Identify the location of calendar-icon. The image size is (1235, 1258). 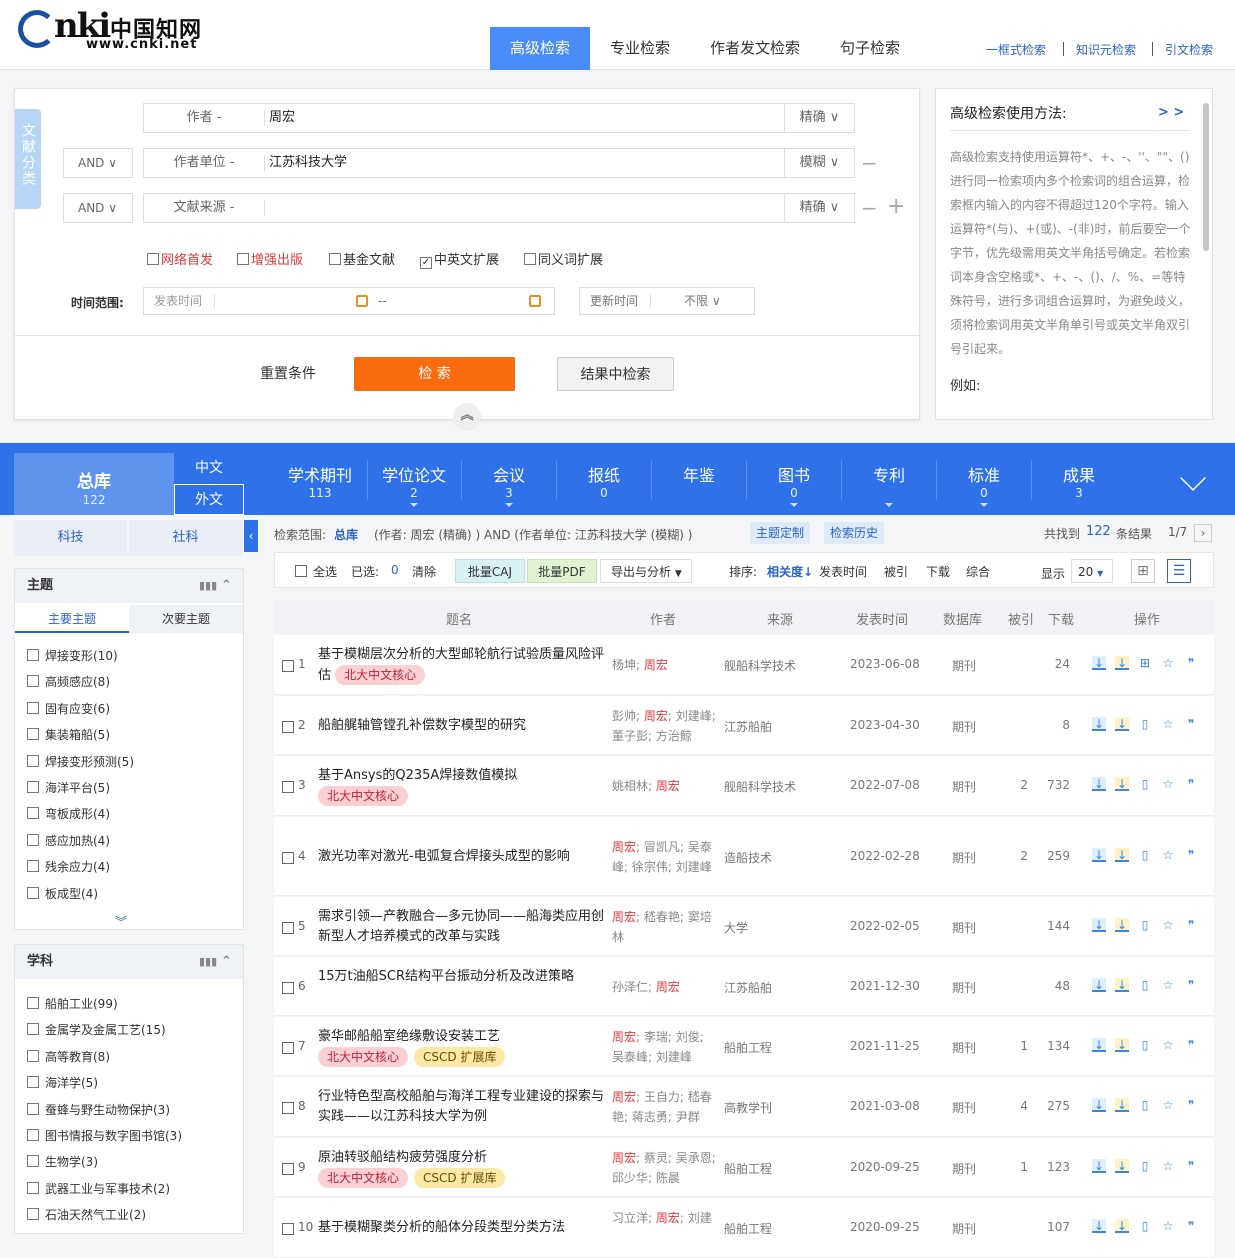
(362, 301).